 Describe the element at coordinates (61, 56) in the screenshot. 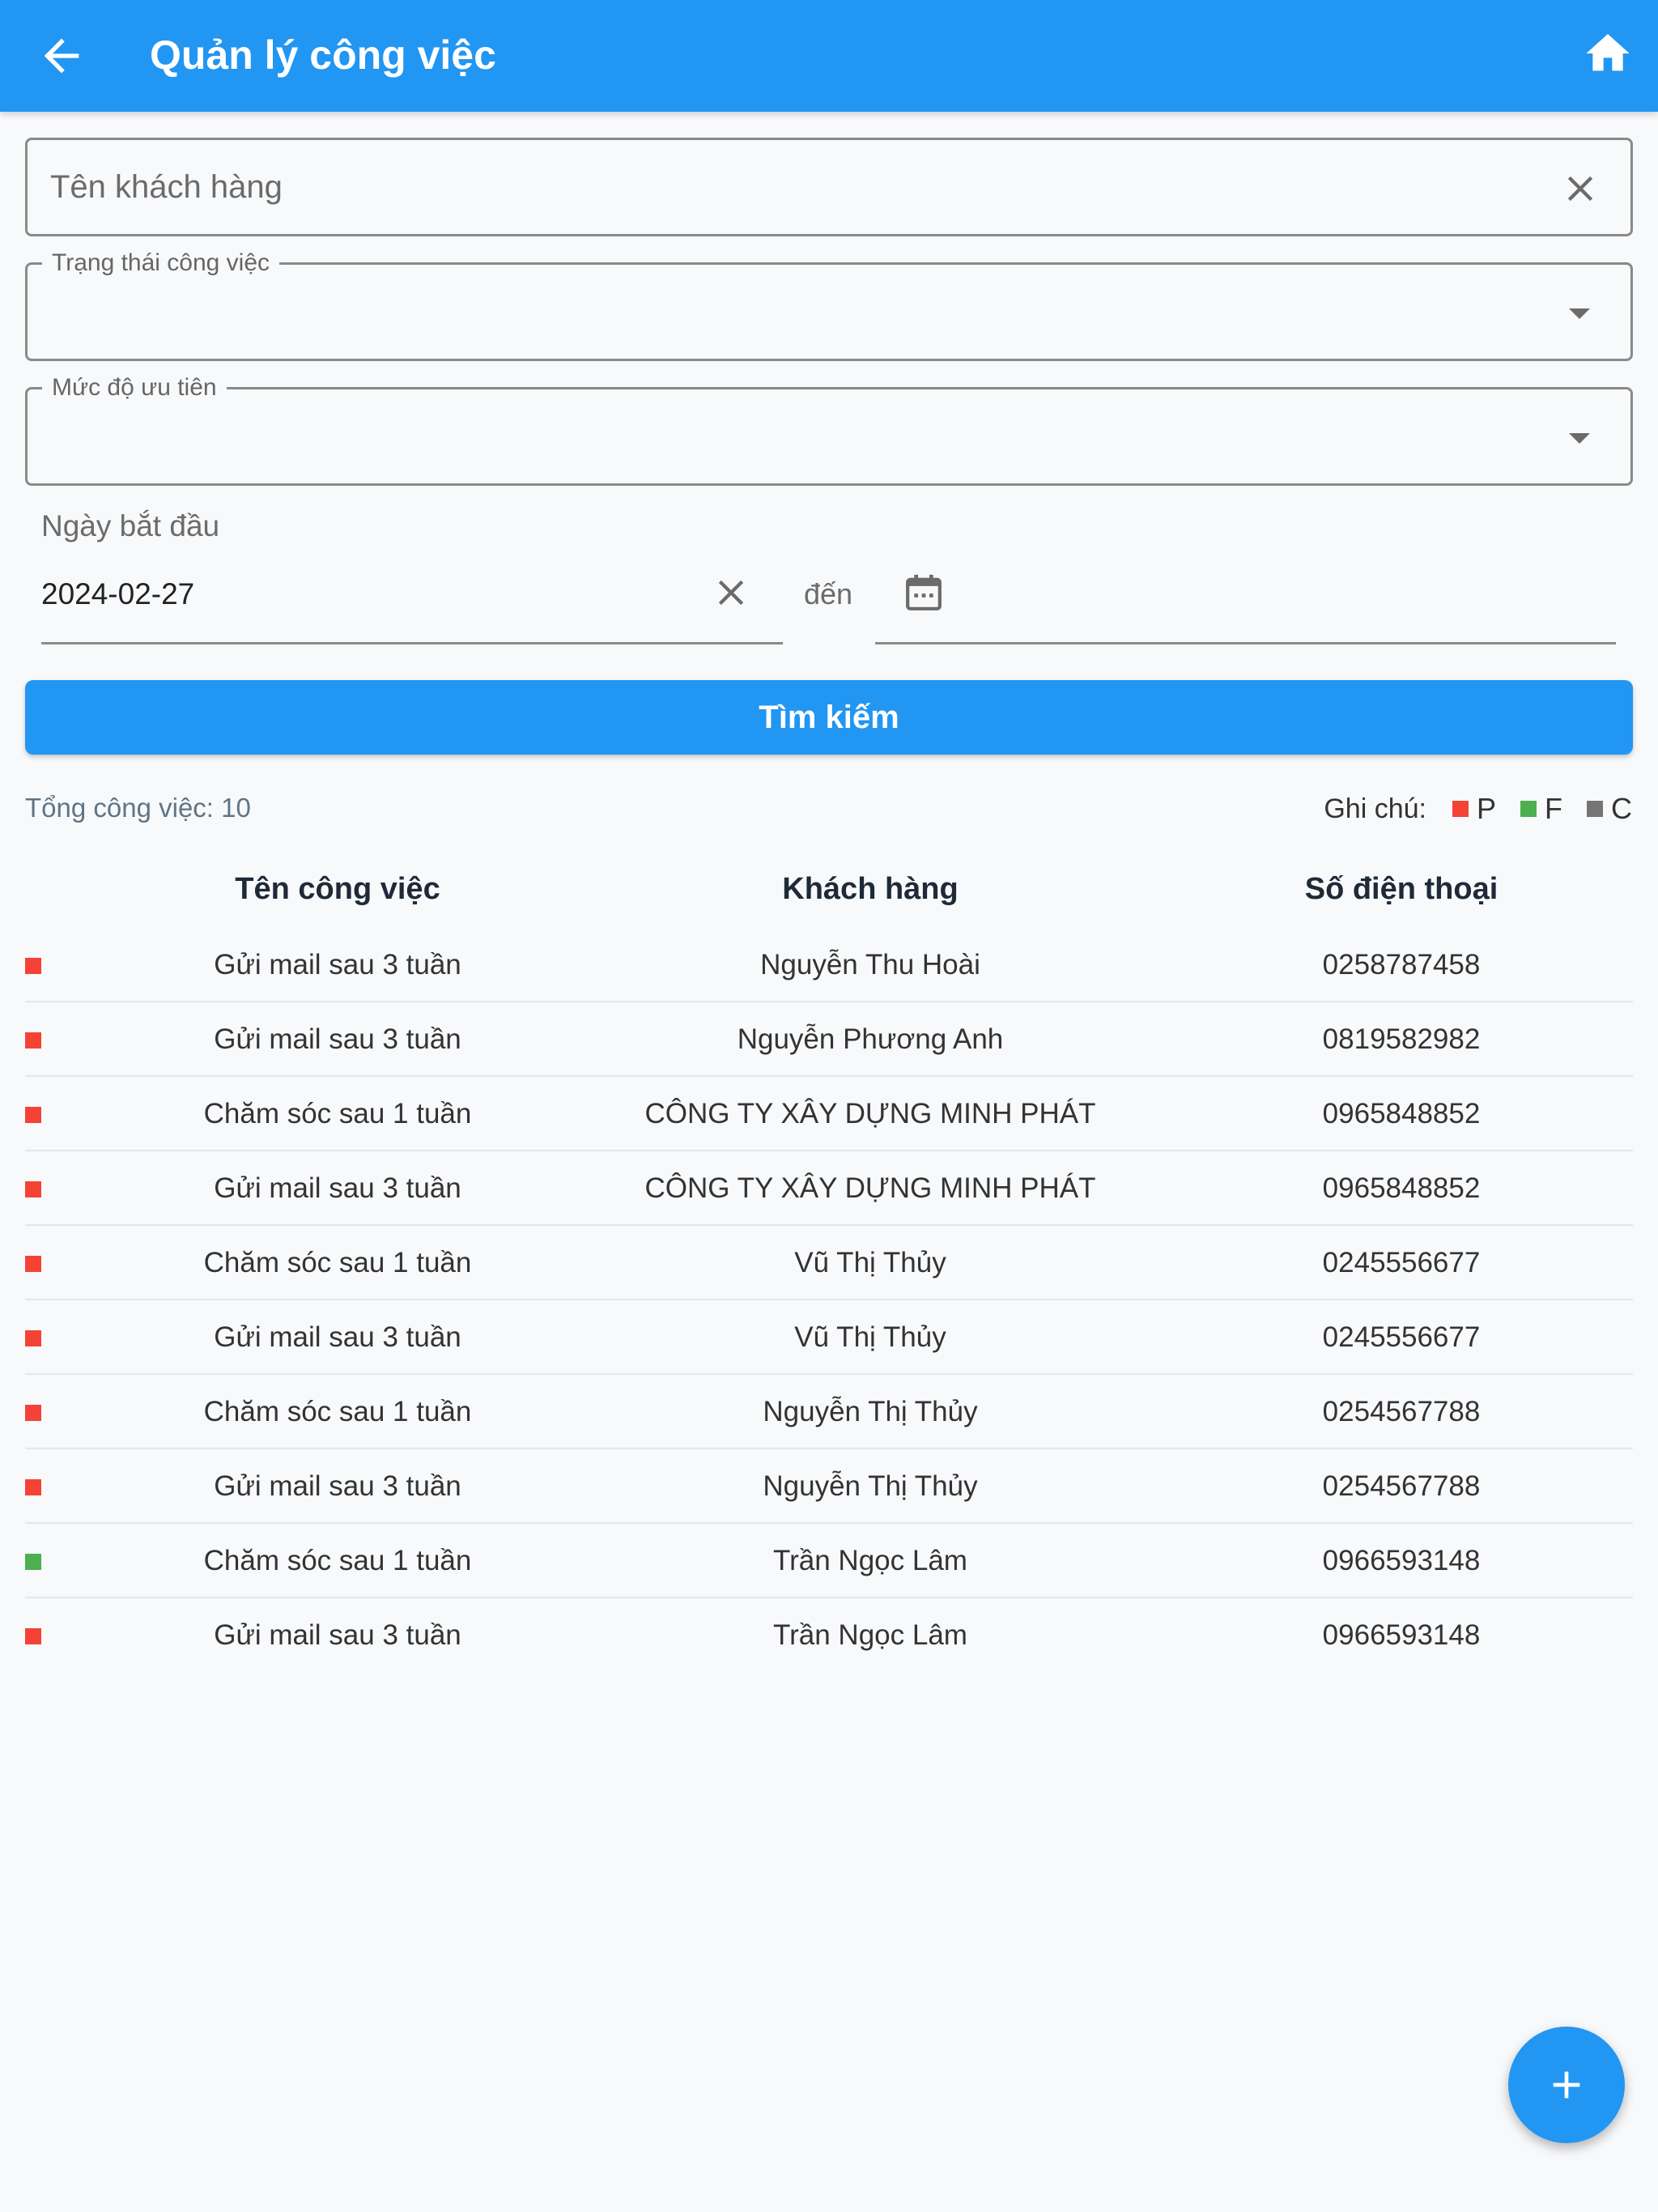

I see `arrow-back-icon` at that location.